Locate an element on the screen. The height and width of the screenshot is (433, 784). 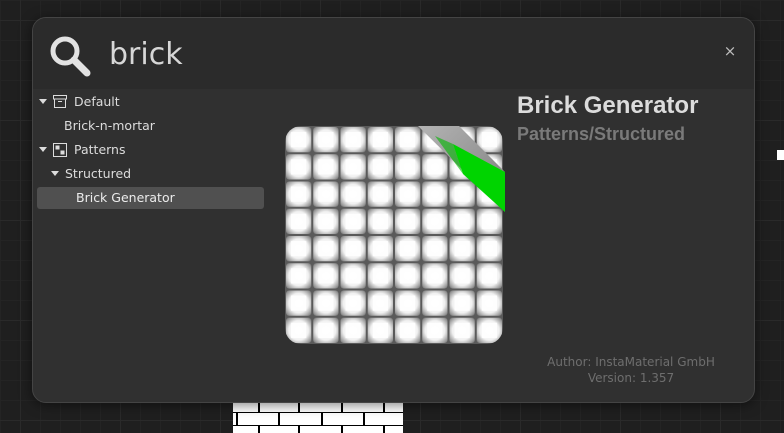
tree-item-brick-generator: Brick Generator is located at coordinates (150, 198).